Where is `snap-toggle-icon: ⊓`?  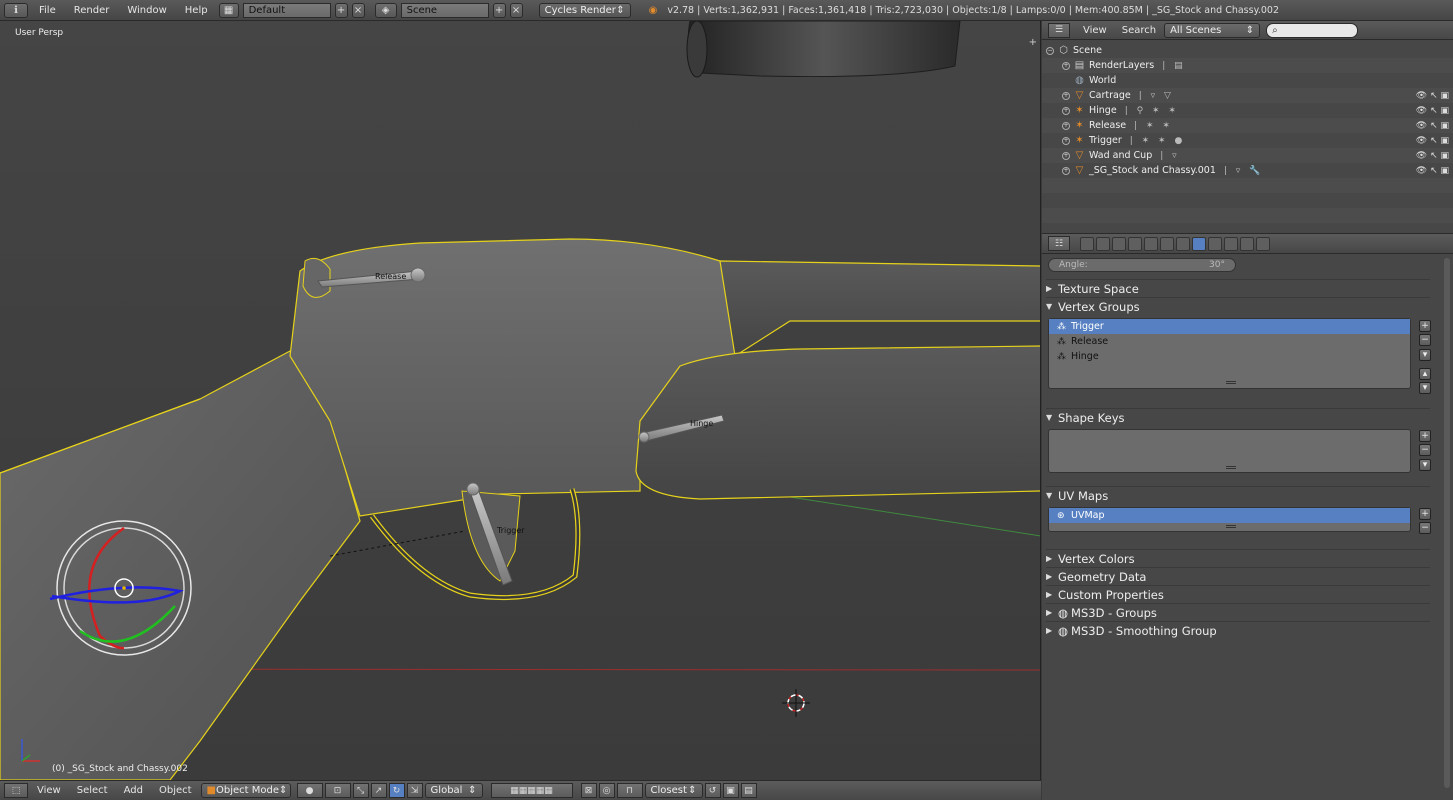 snap-toggle-icon: ⊓ is located at coordinates (629, 790).